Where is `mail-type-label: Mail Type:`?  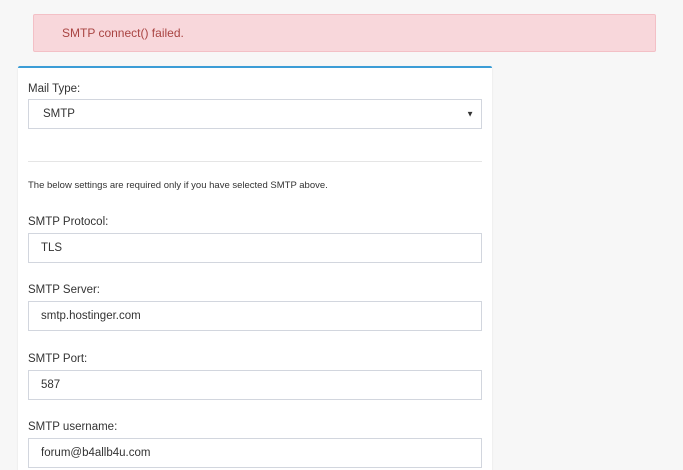 mail-type-label: Mail Type: is located at coordinates (54, 89).